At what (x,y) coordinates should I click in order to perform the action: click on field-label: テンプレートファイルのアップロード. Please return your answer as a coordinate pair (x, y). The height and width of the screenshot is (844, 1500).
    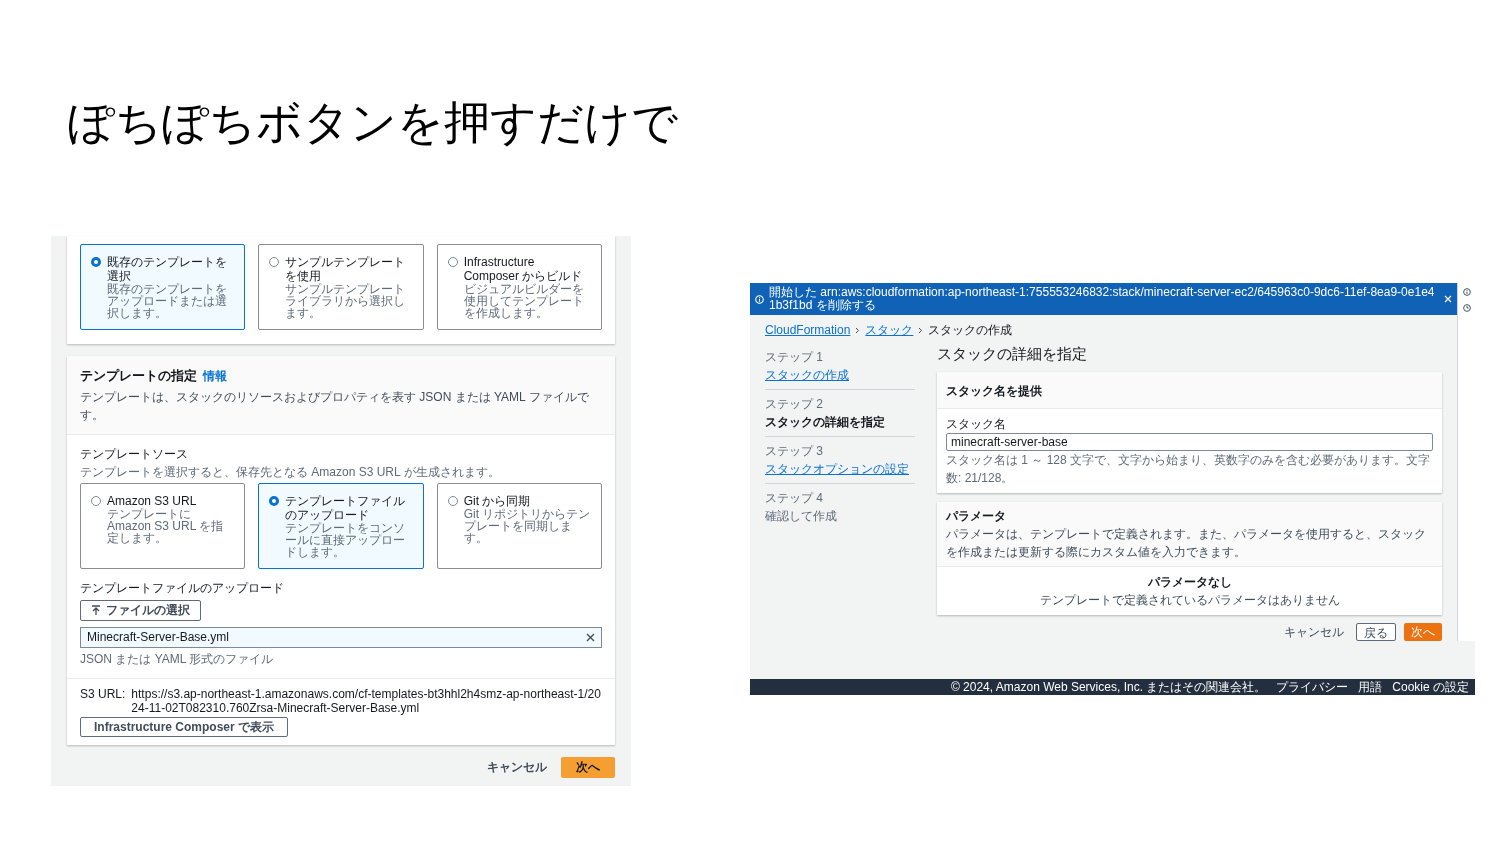
    Looking at the image, I should click on (182, 588).